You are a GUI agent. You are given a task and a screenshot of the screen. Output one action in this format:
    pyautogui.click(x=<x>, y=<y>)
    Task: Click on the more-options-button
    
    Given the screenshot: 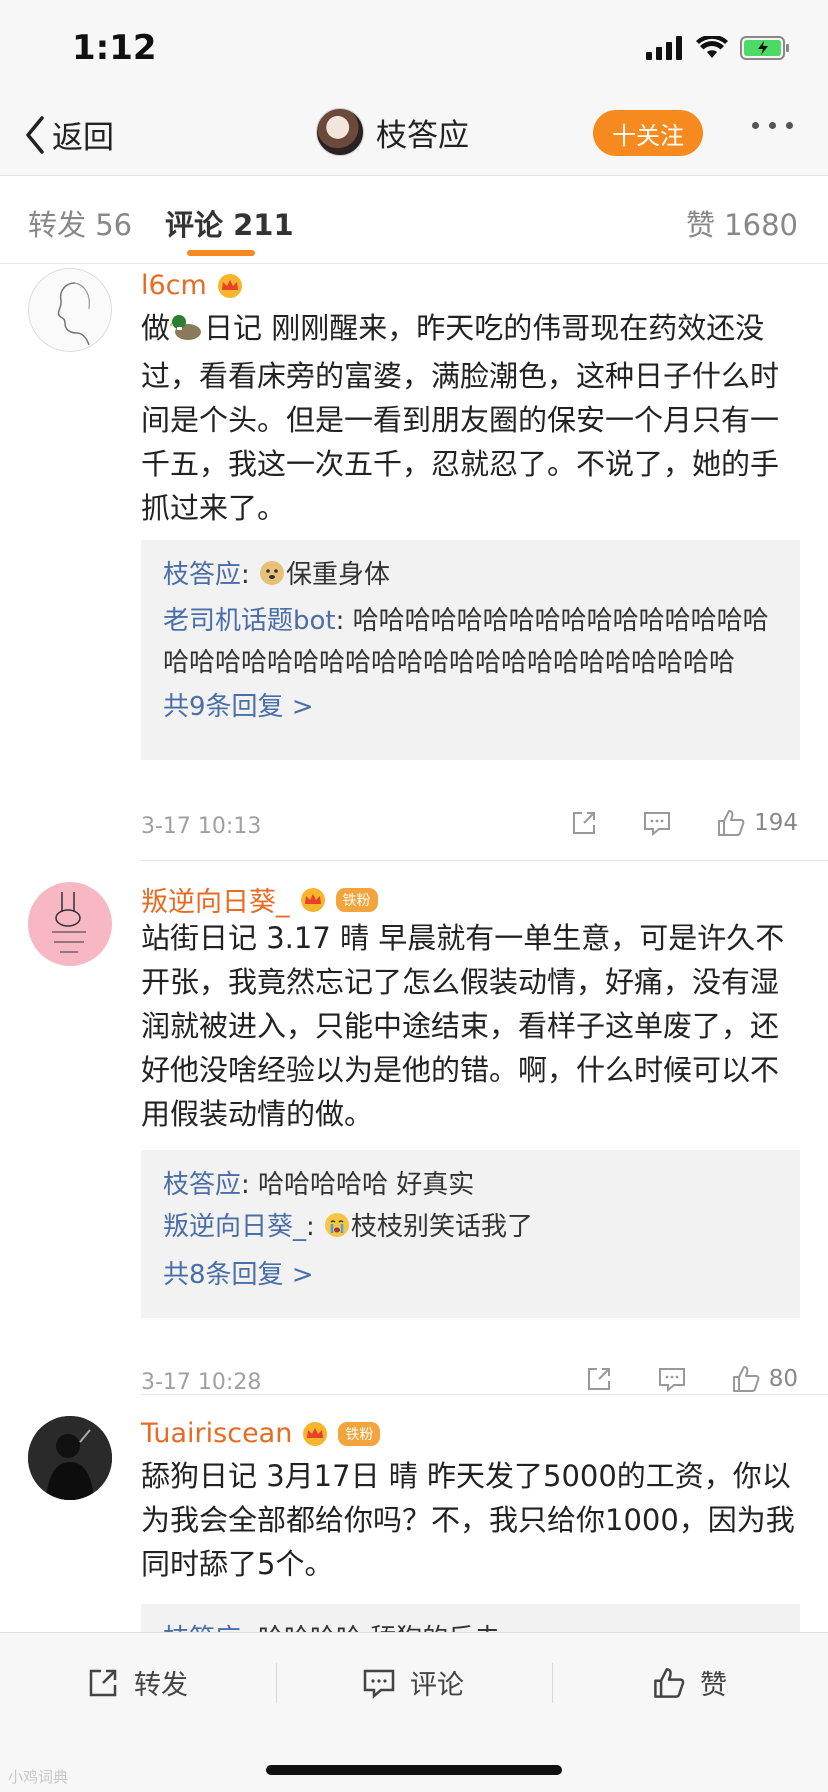 What is the action you would take?
    pyautogui.click(x=772, y=125)
    